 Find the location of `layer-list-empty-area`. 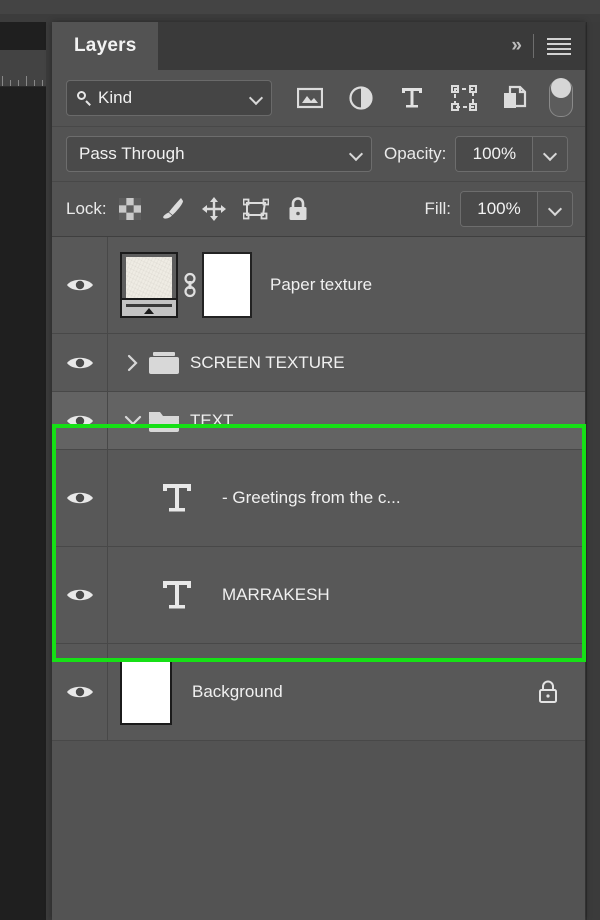

layer-list-empty-area is located at coordinates (318, 814).